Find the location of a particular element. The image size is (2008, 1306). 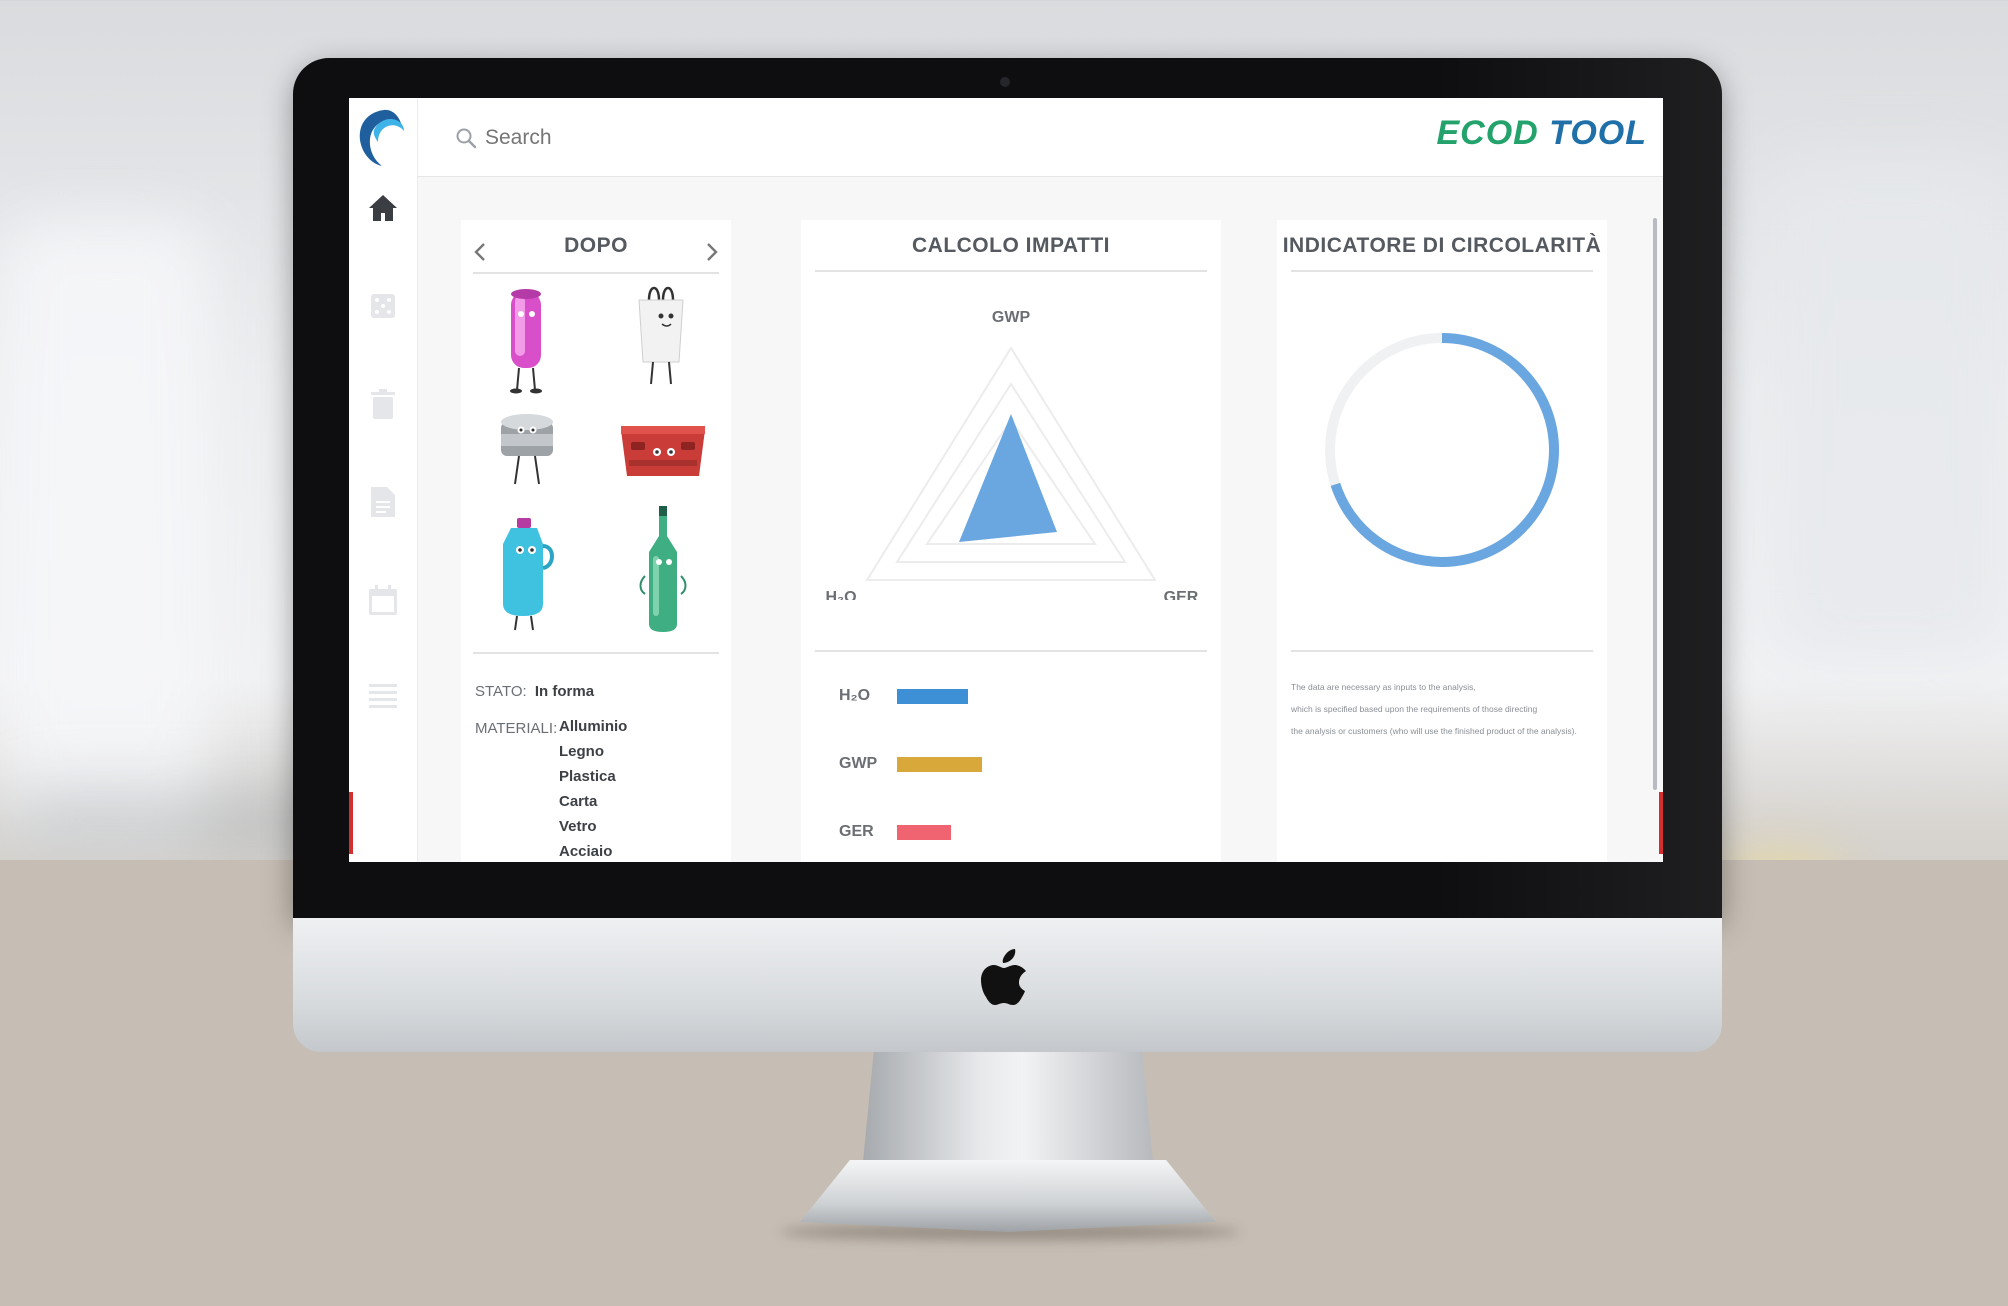

webcam is located at coordinates (1005, 82).